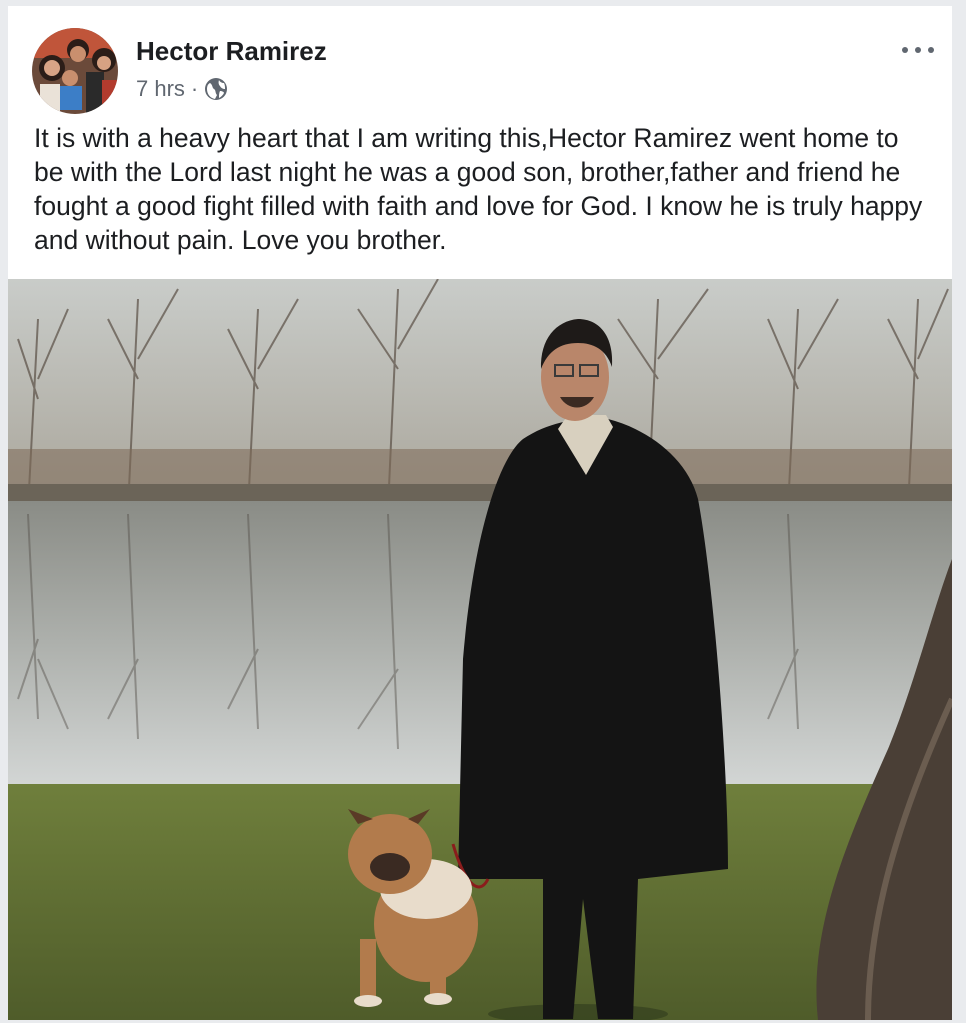  I want to click on post-meta: 7 hrs ·, so click(182, 89).